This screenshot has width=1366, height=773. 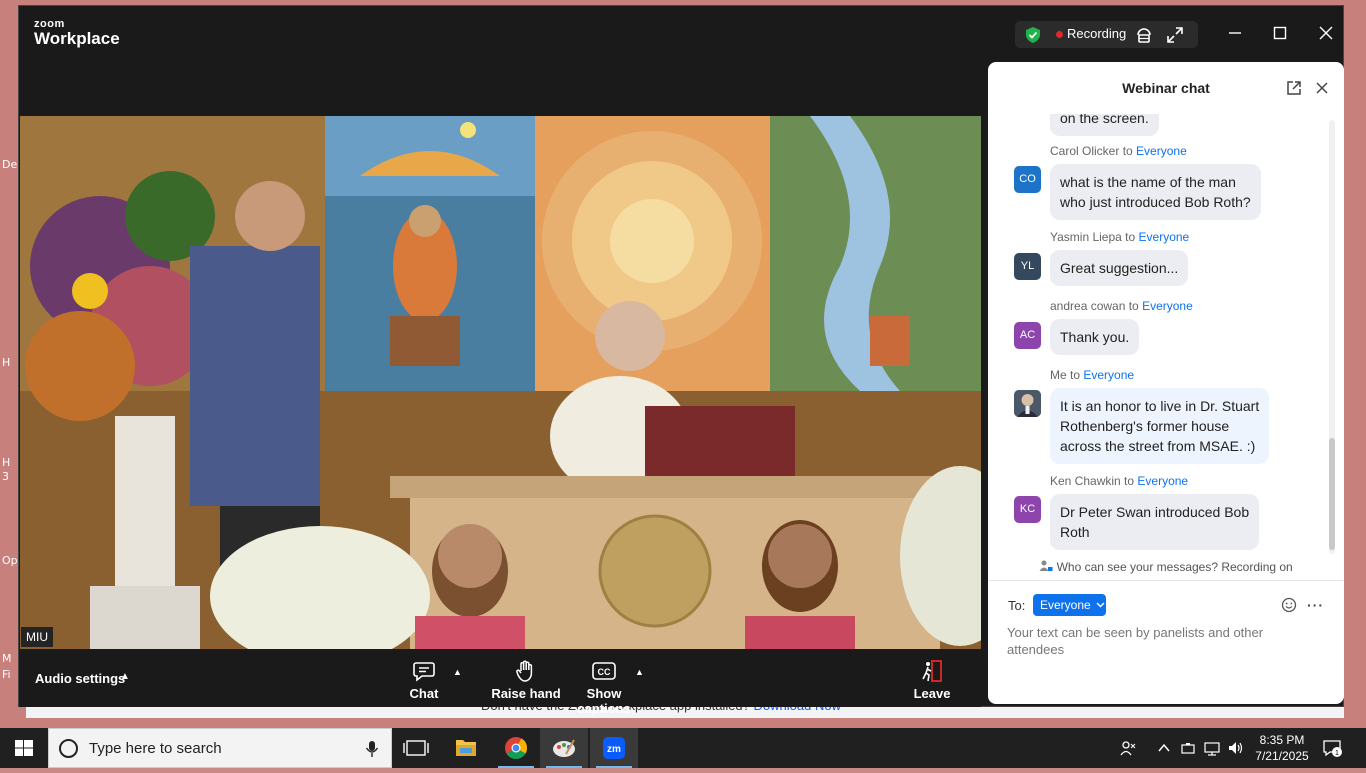 I want to click on avatar: CO, so click(x=1027, y=179).